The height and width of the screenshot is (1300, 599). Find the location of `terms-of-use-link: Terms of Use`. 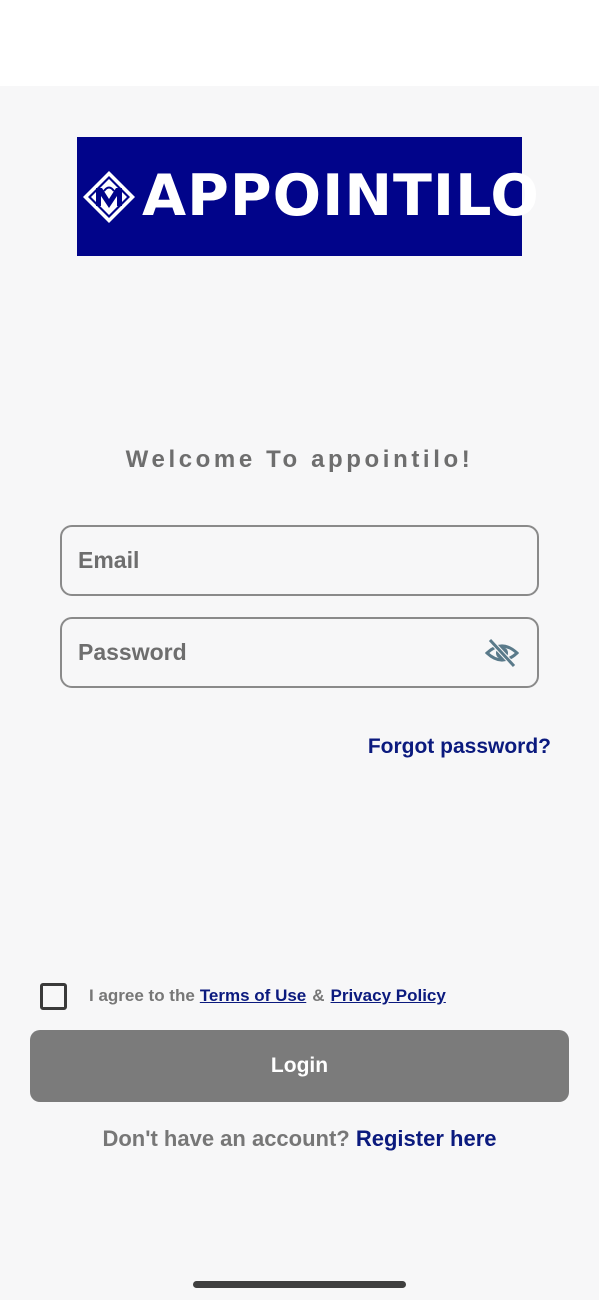

terms-of-use-link: Terms of Use is located at coordinates (253, 996).